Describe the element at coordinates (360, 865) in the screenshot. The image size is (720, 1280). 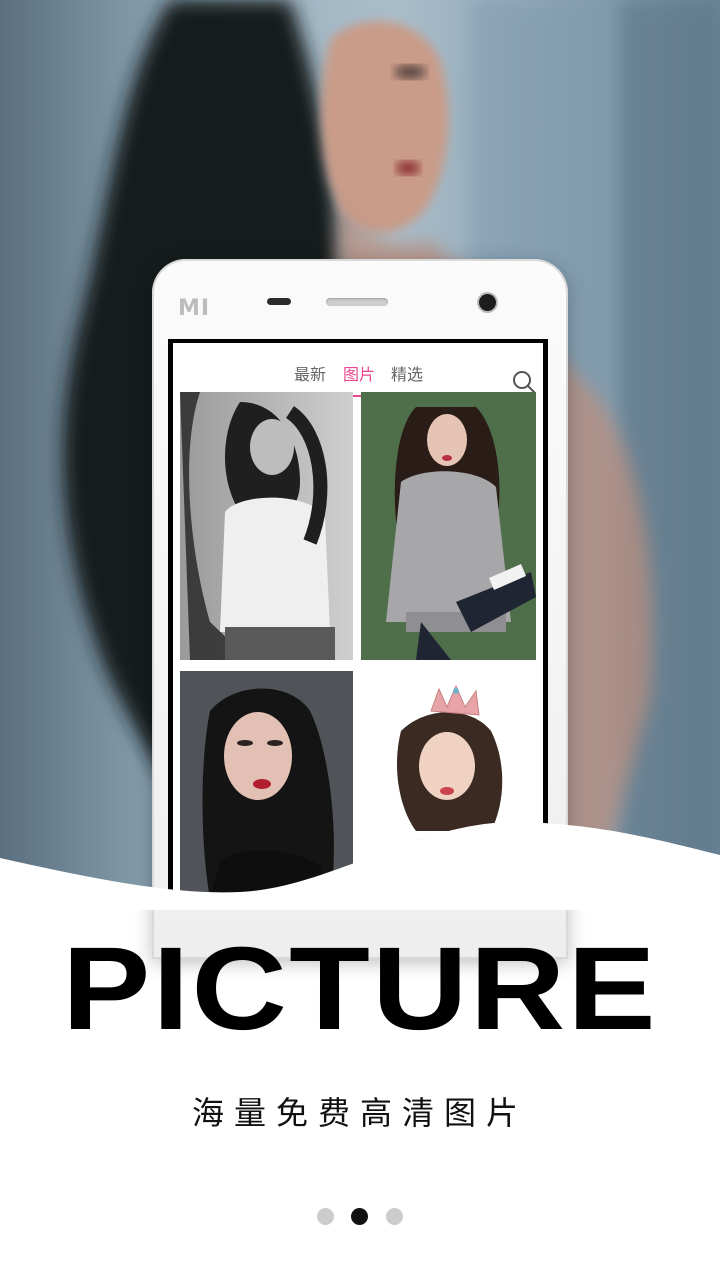
I see `wave-divider` at that location.